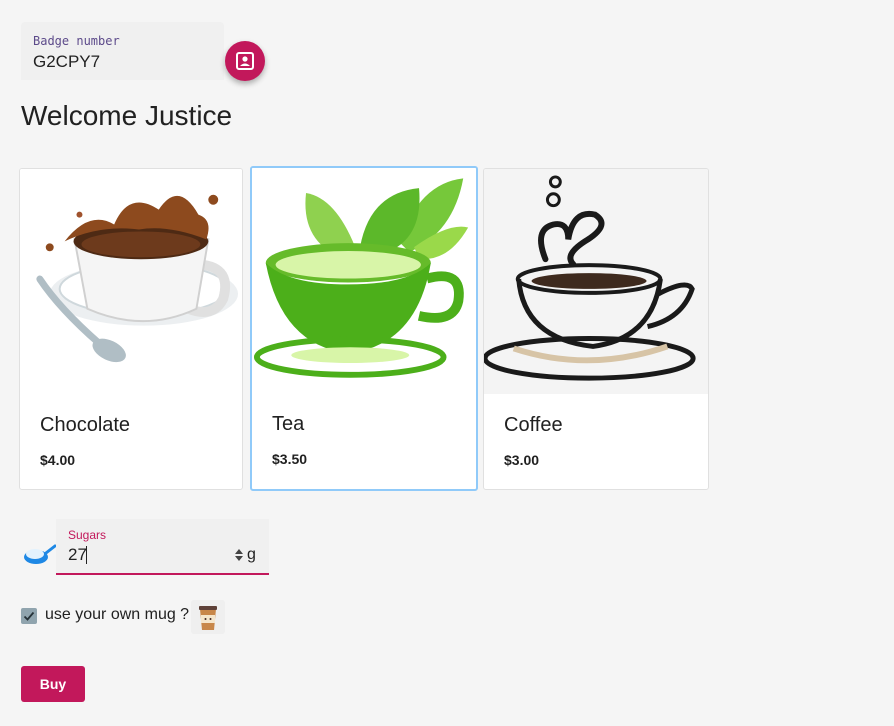 This screenshot has height=726, width=894. I want to click on buy-button: Buy, so click(53, 684).